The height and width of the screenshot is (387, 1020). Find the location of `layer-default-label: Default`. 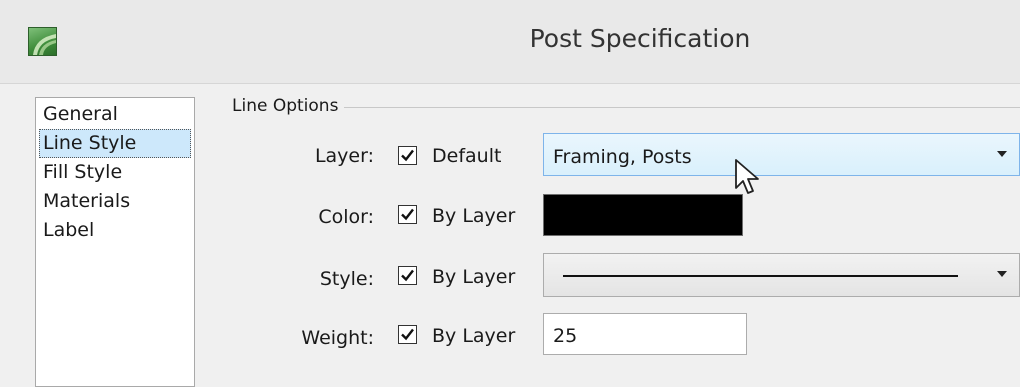

layer-default-label: Default is located at coordinates (466, 156).